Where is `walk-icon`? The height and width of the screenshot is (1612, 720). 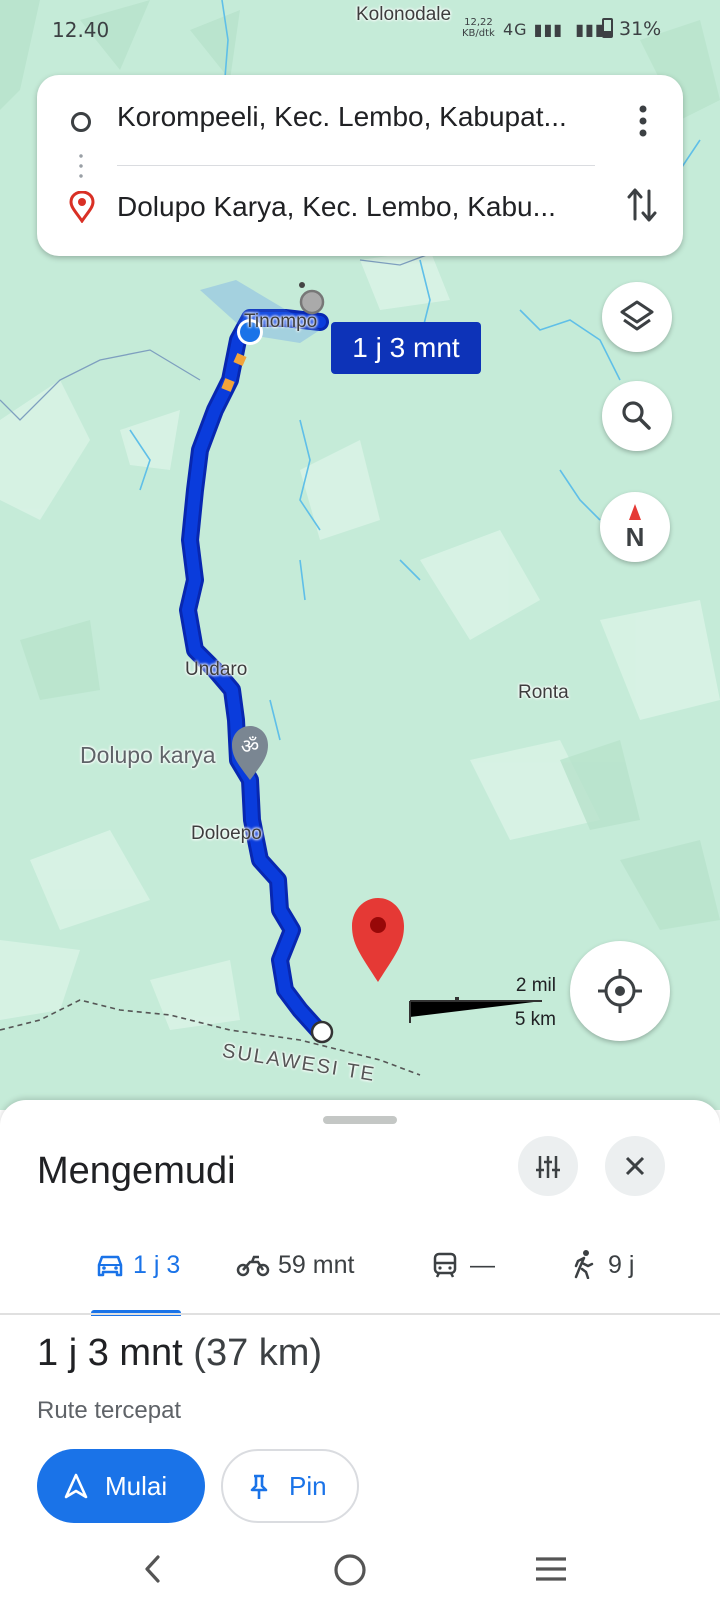 walk-icon is located at coordinates (584, 1265).